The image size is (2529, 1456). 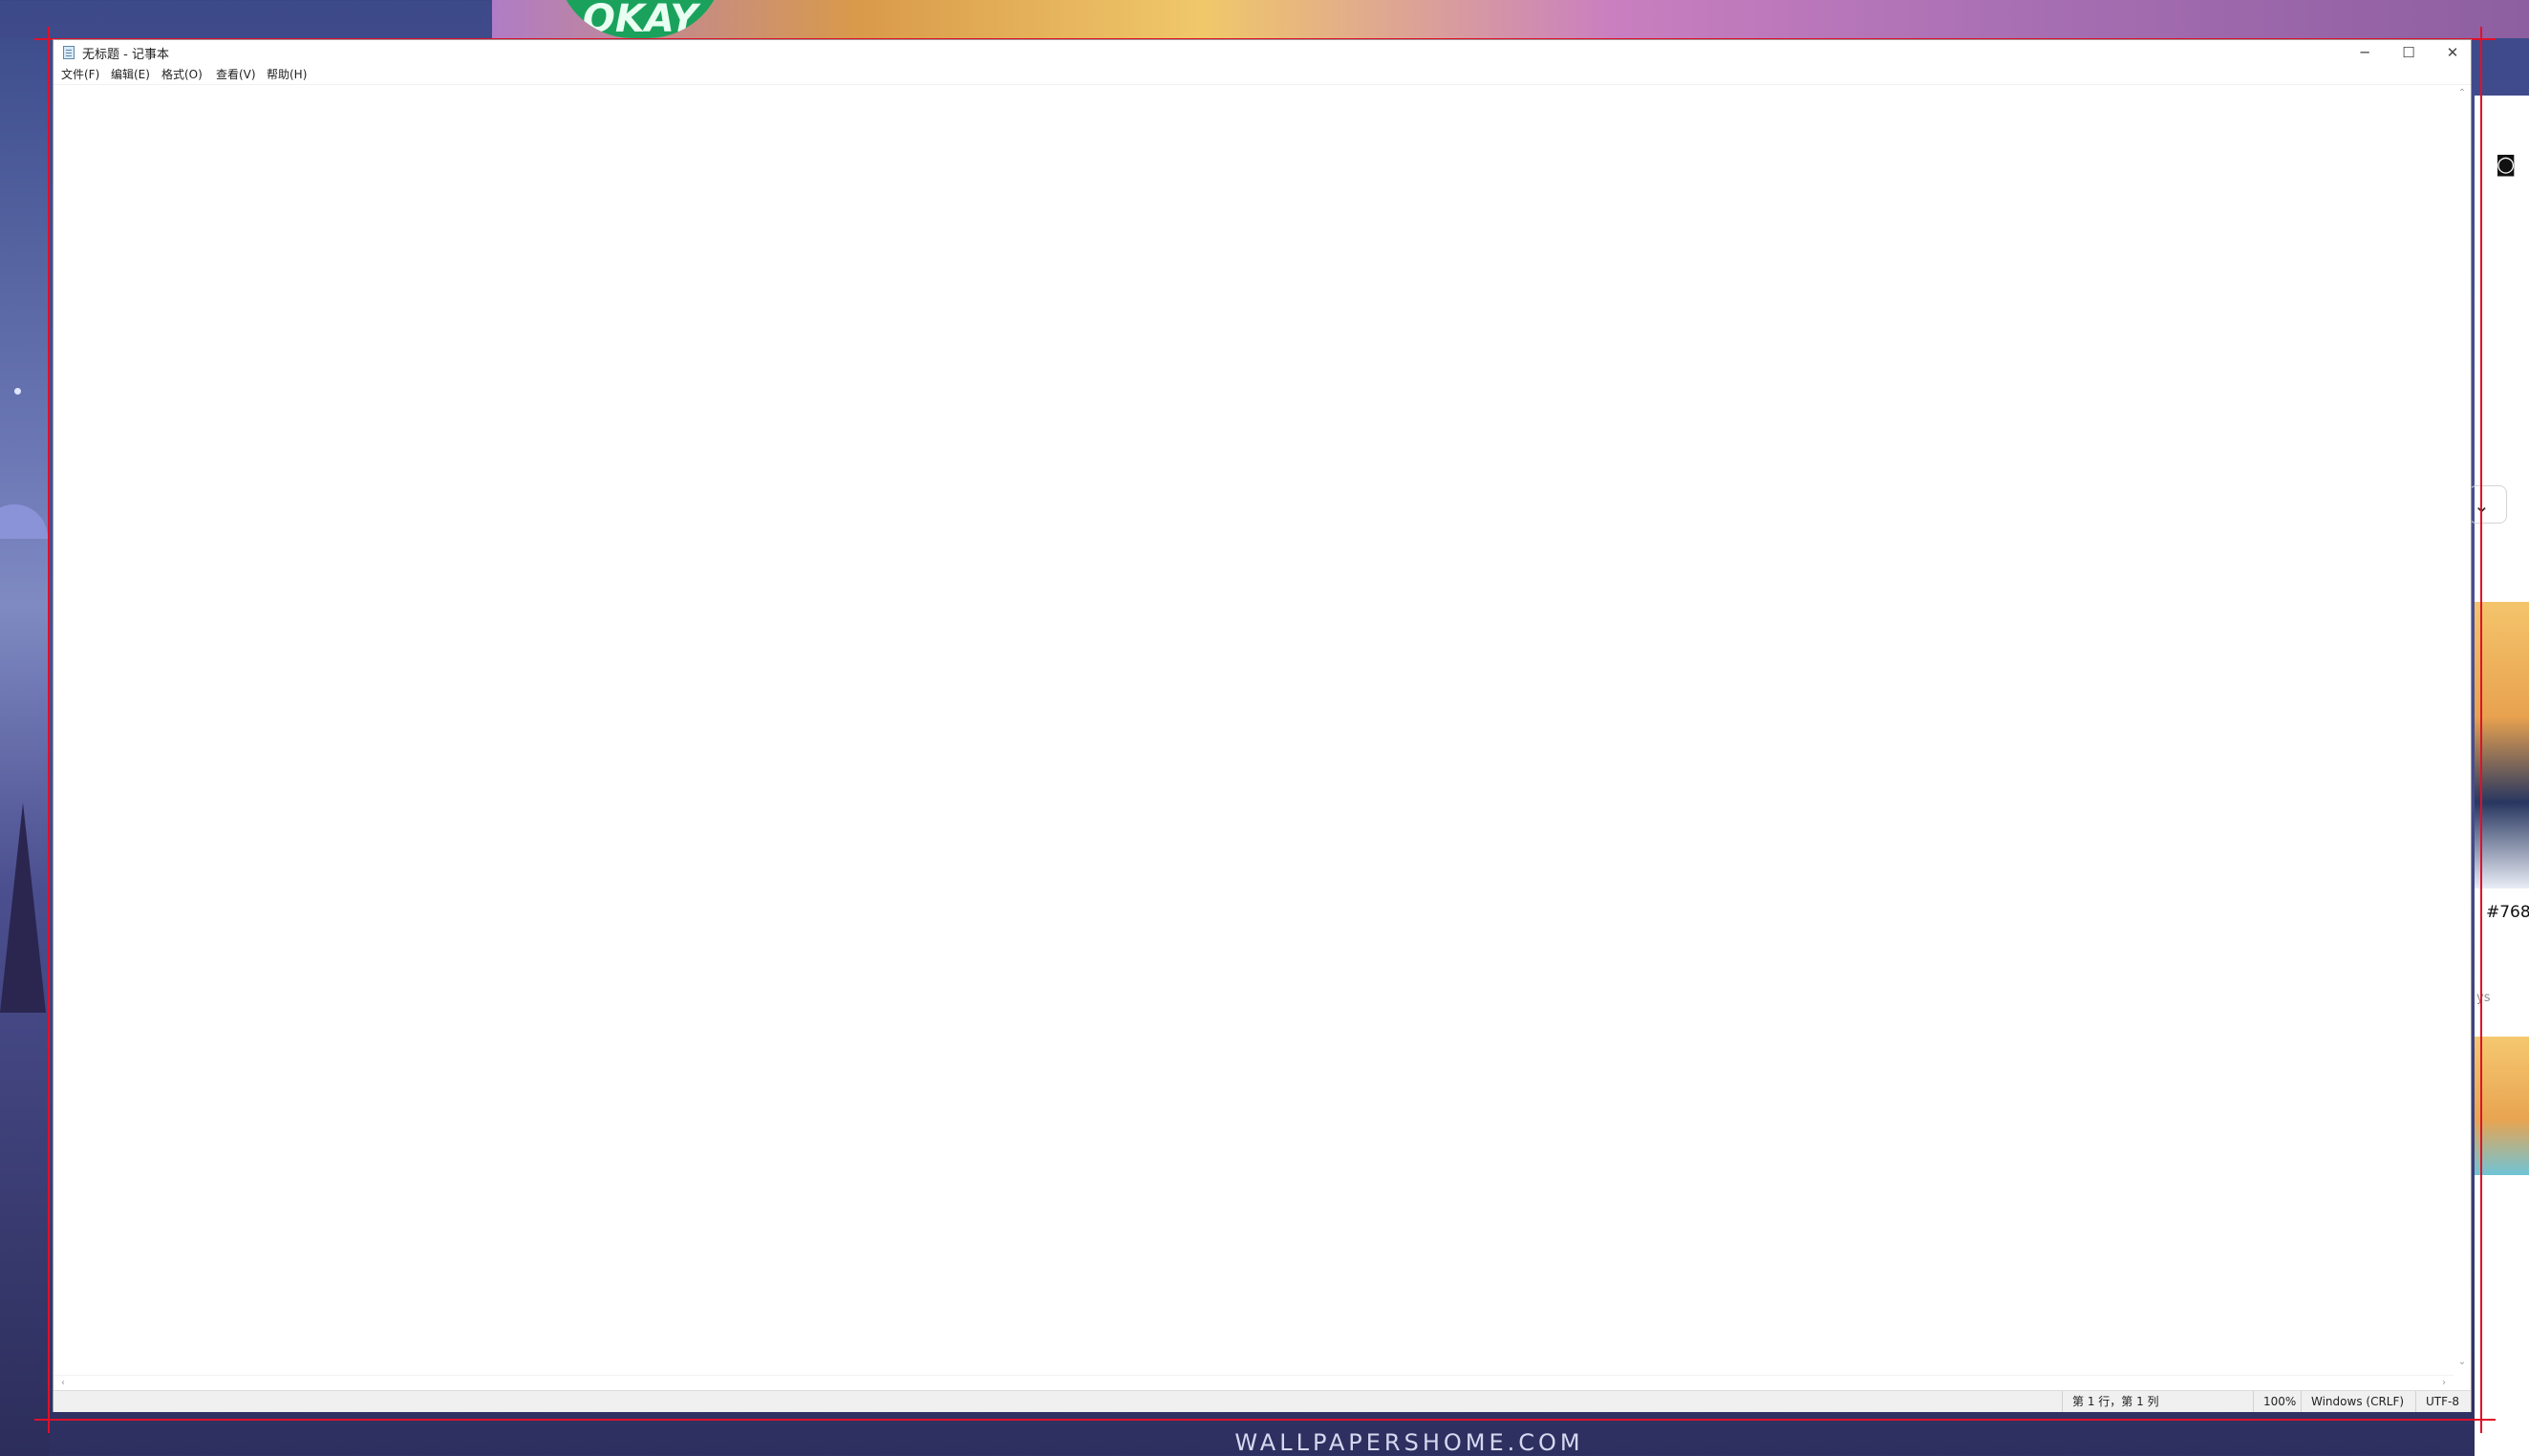 I want to click on wallpaper-tree, so click(x=23, y=908).